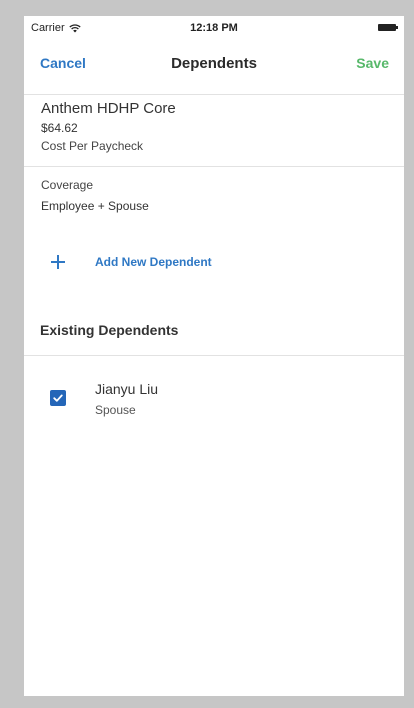  What do you see at coordinates (388, 27) in the screenshot?
I see `battery-icon` at bounding box center [388, 27].